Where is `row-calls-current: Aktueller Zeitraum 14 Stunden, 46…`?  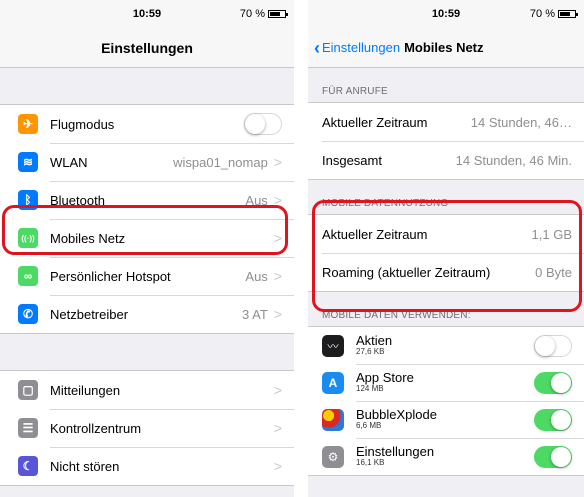 row-calls-current: Aktueller Zeitraum 14 Stunden, 46… is located at coordinates (446, 122).